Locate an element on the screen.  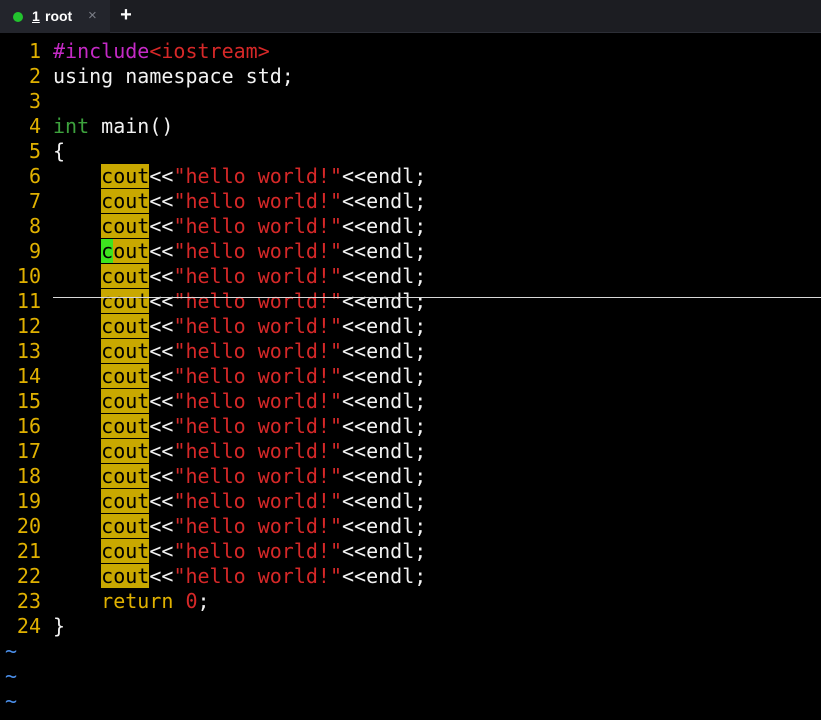
code-line: 15 cout<<"hello world!"<<endl; is located at coordinates (410, 401).